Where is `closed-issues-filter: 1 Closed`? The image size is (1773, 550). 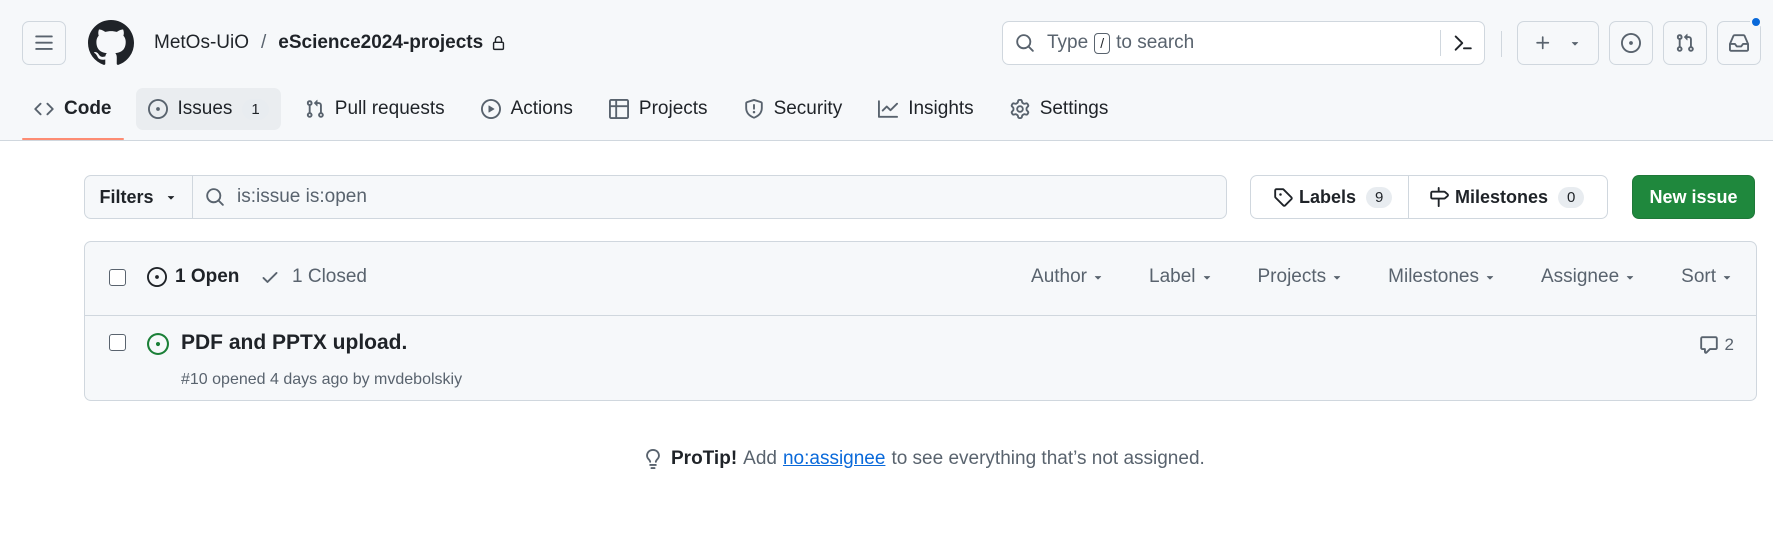 closed-issues-filter: 1 Closed is located at coordinates (313, 277).